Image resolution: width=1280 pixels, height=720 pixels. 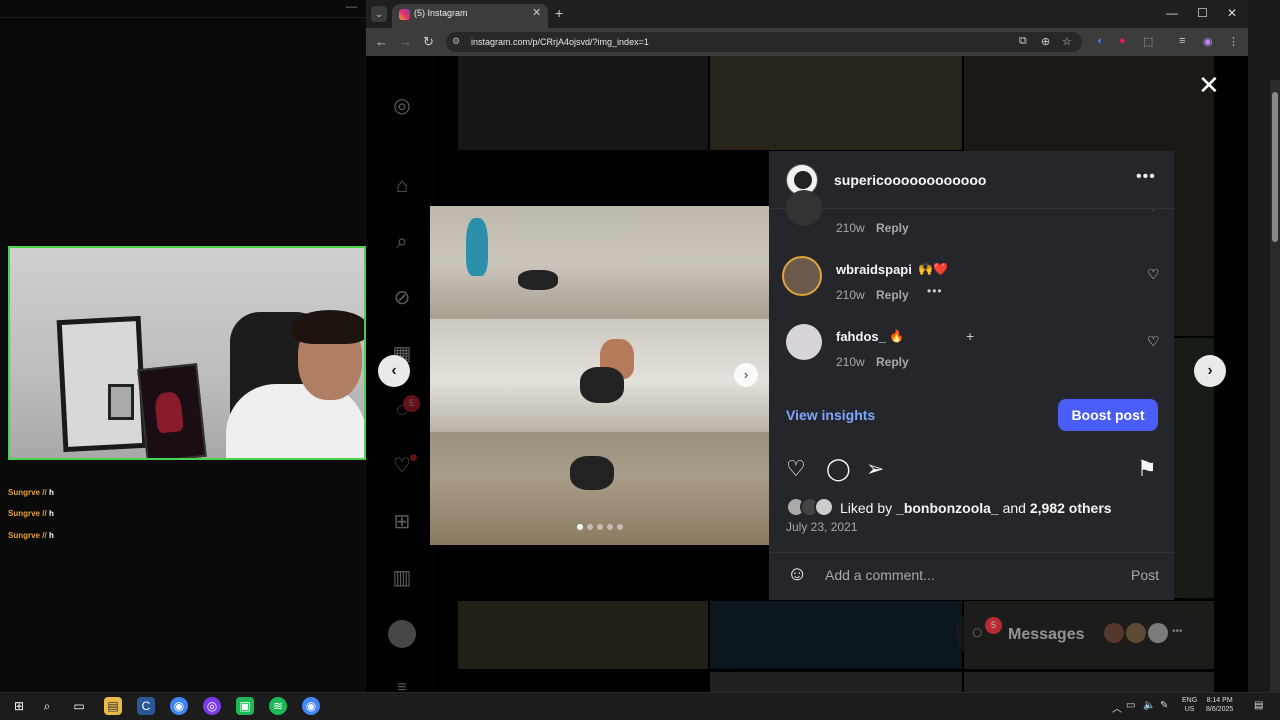 What do you see at coordinates (1045, 41) in the screenshot?
I see `zoom-icon: ⊕` at bounding box center [1045, 41].